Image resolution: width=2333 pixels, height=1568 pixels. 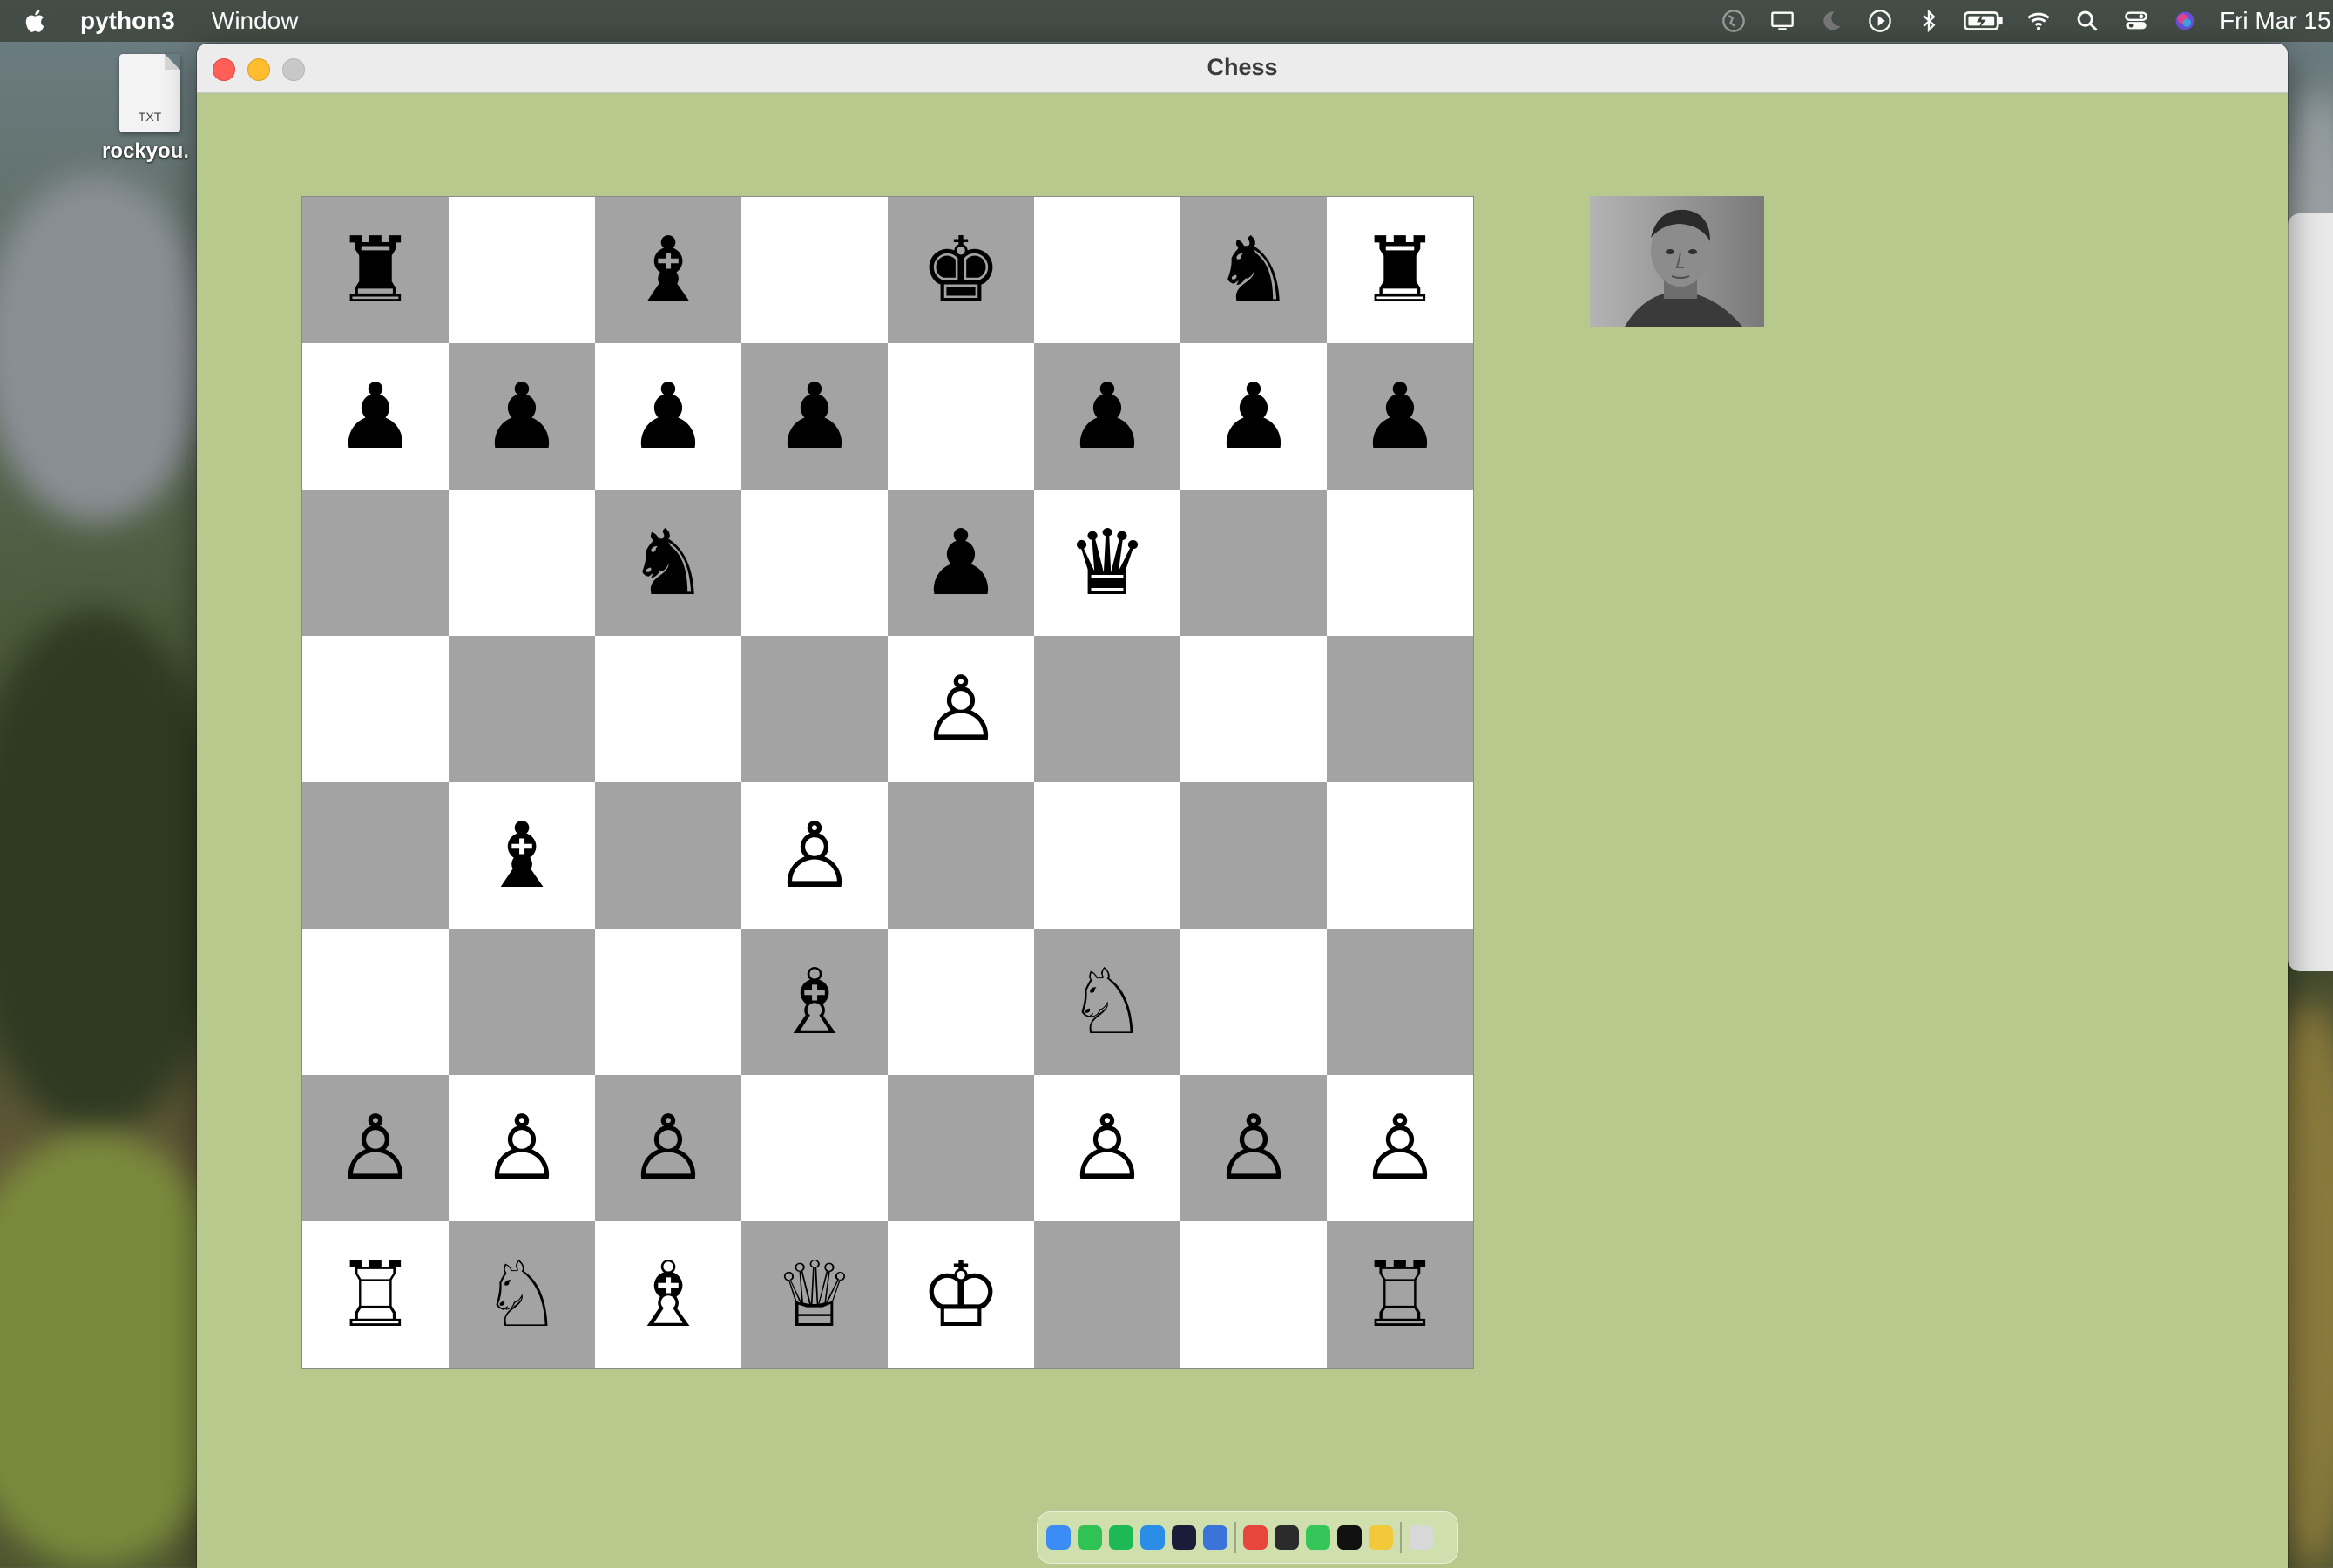 I want to click on play-icon, so click(x=1880, y=21).